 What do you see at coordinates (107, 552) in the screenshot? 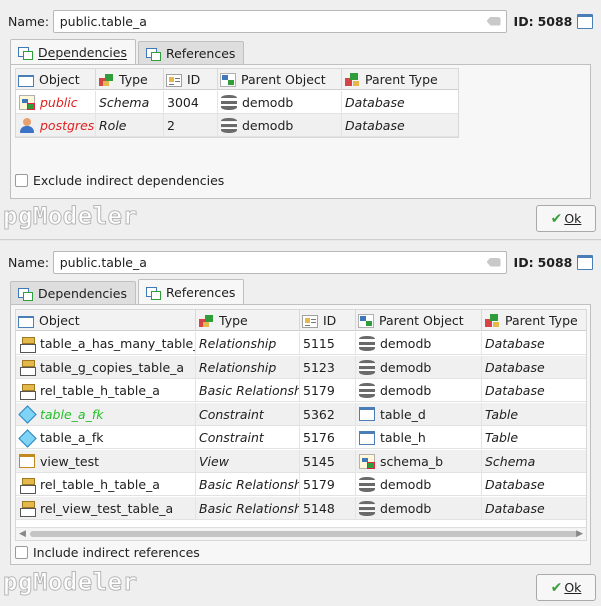
I see `include-indirect-checkbox: Include indirect references` at bounding box center [107, 552].